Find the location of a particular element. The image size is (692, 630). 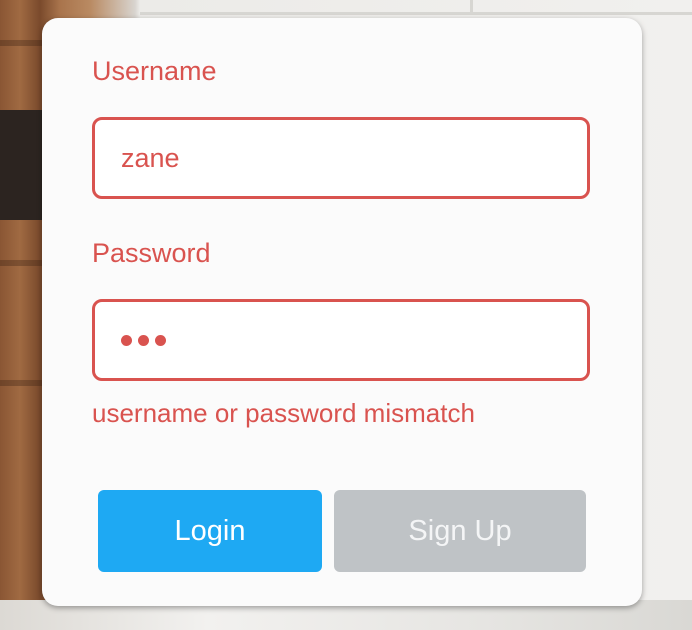

login-button: Login is located at coordinates (210, 531).